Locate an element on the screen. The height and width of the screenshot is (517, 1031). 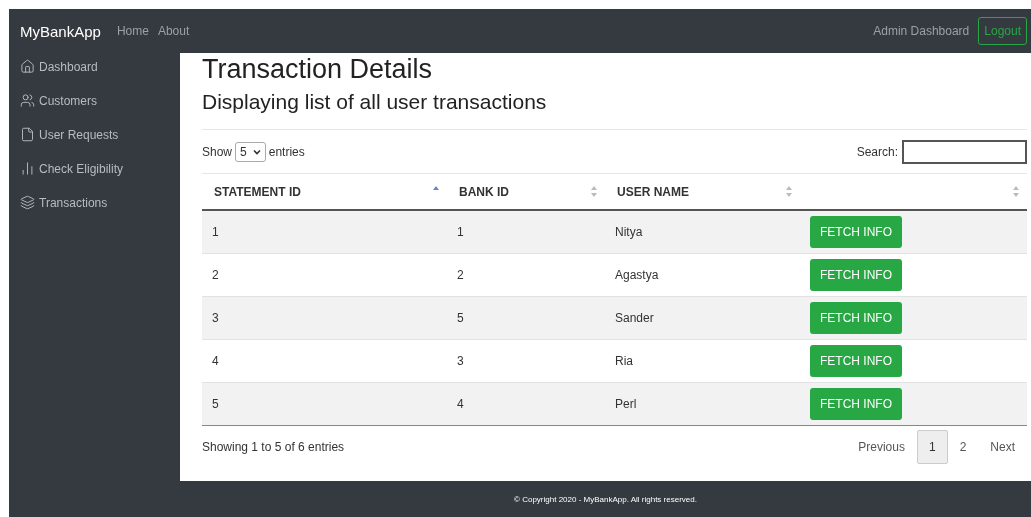
sidebar-item: Dashboard is located at coordinates (100, 66).